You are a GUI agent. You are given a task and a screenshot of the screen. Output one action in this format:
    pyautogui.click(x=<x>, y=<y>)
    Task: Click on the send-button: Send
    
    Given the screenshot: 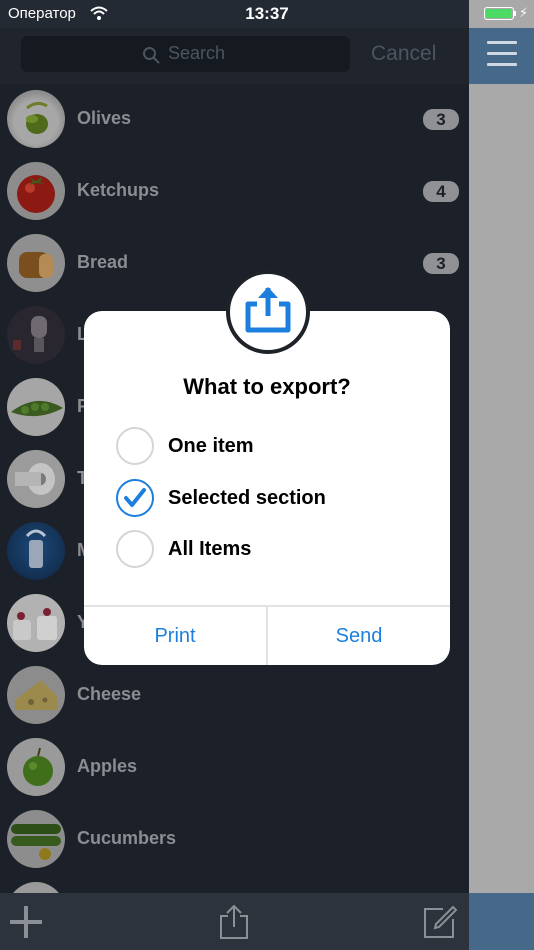 What is the action you would take?
    pyautogui.click(x=359, y=636)
    